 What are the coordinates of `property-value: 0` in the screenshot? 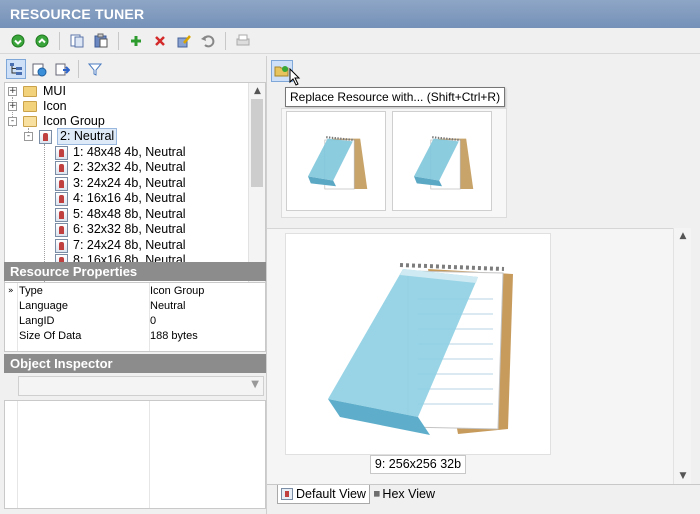 It's located at (153, 321).